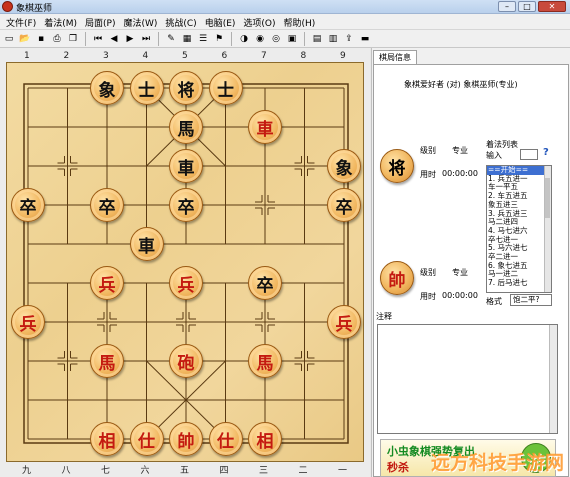 This screenshot has width=570, height=477. Describe the element at coordinates (529, 154) in the screenshot. I see `move-input` at that location.